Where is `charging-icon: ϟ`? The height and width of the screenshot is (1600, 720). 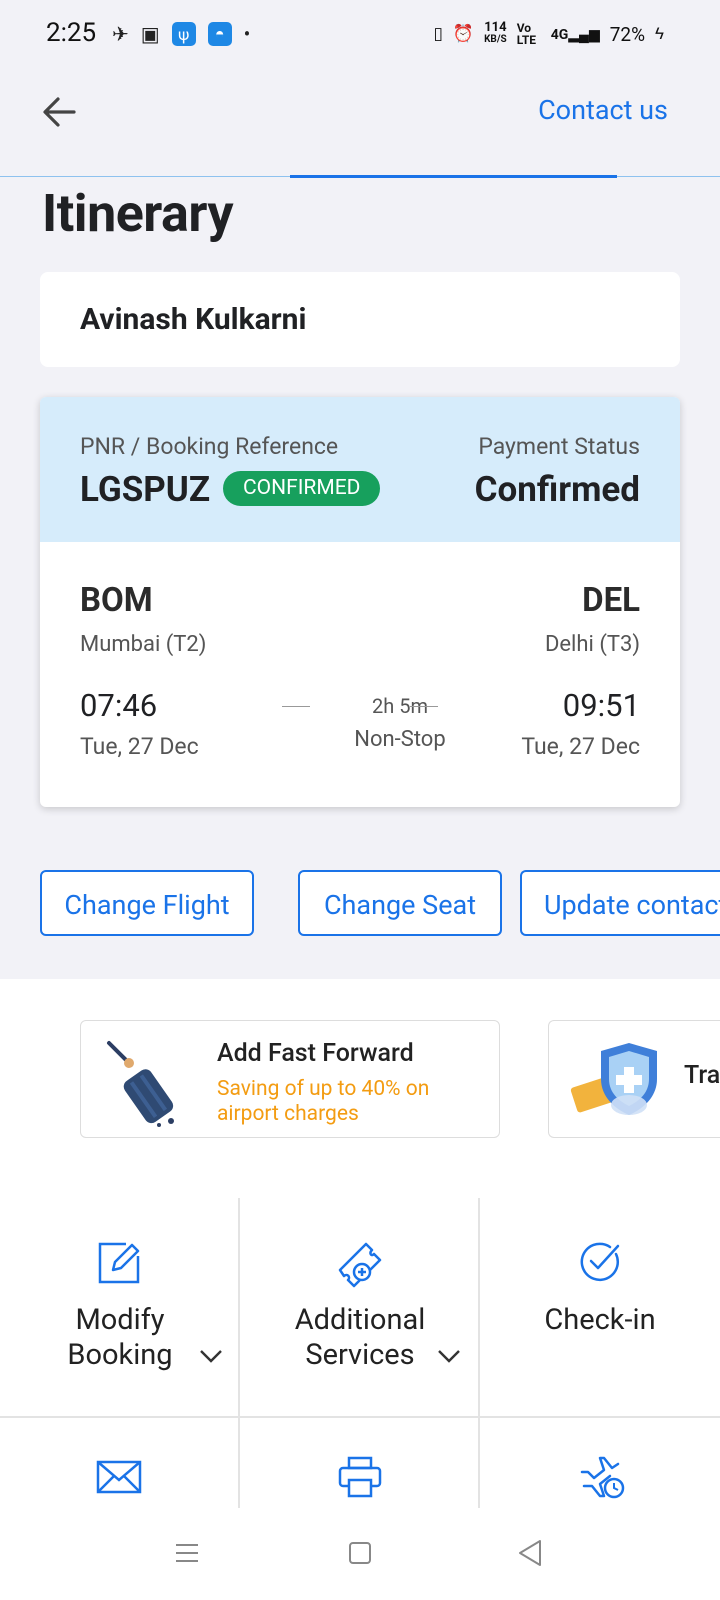 charging-icon: ϟ is located at coordinates (659, 34).